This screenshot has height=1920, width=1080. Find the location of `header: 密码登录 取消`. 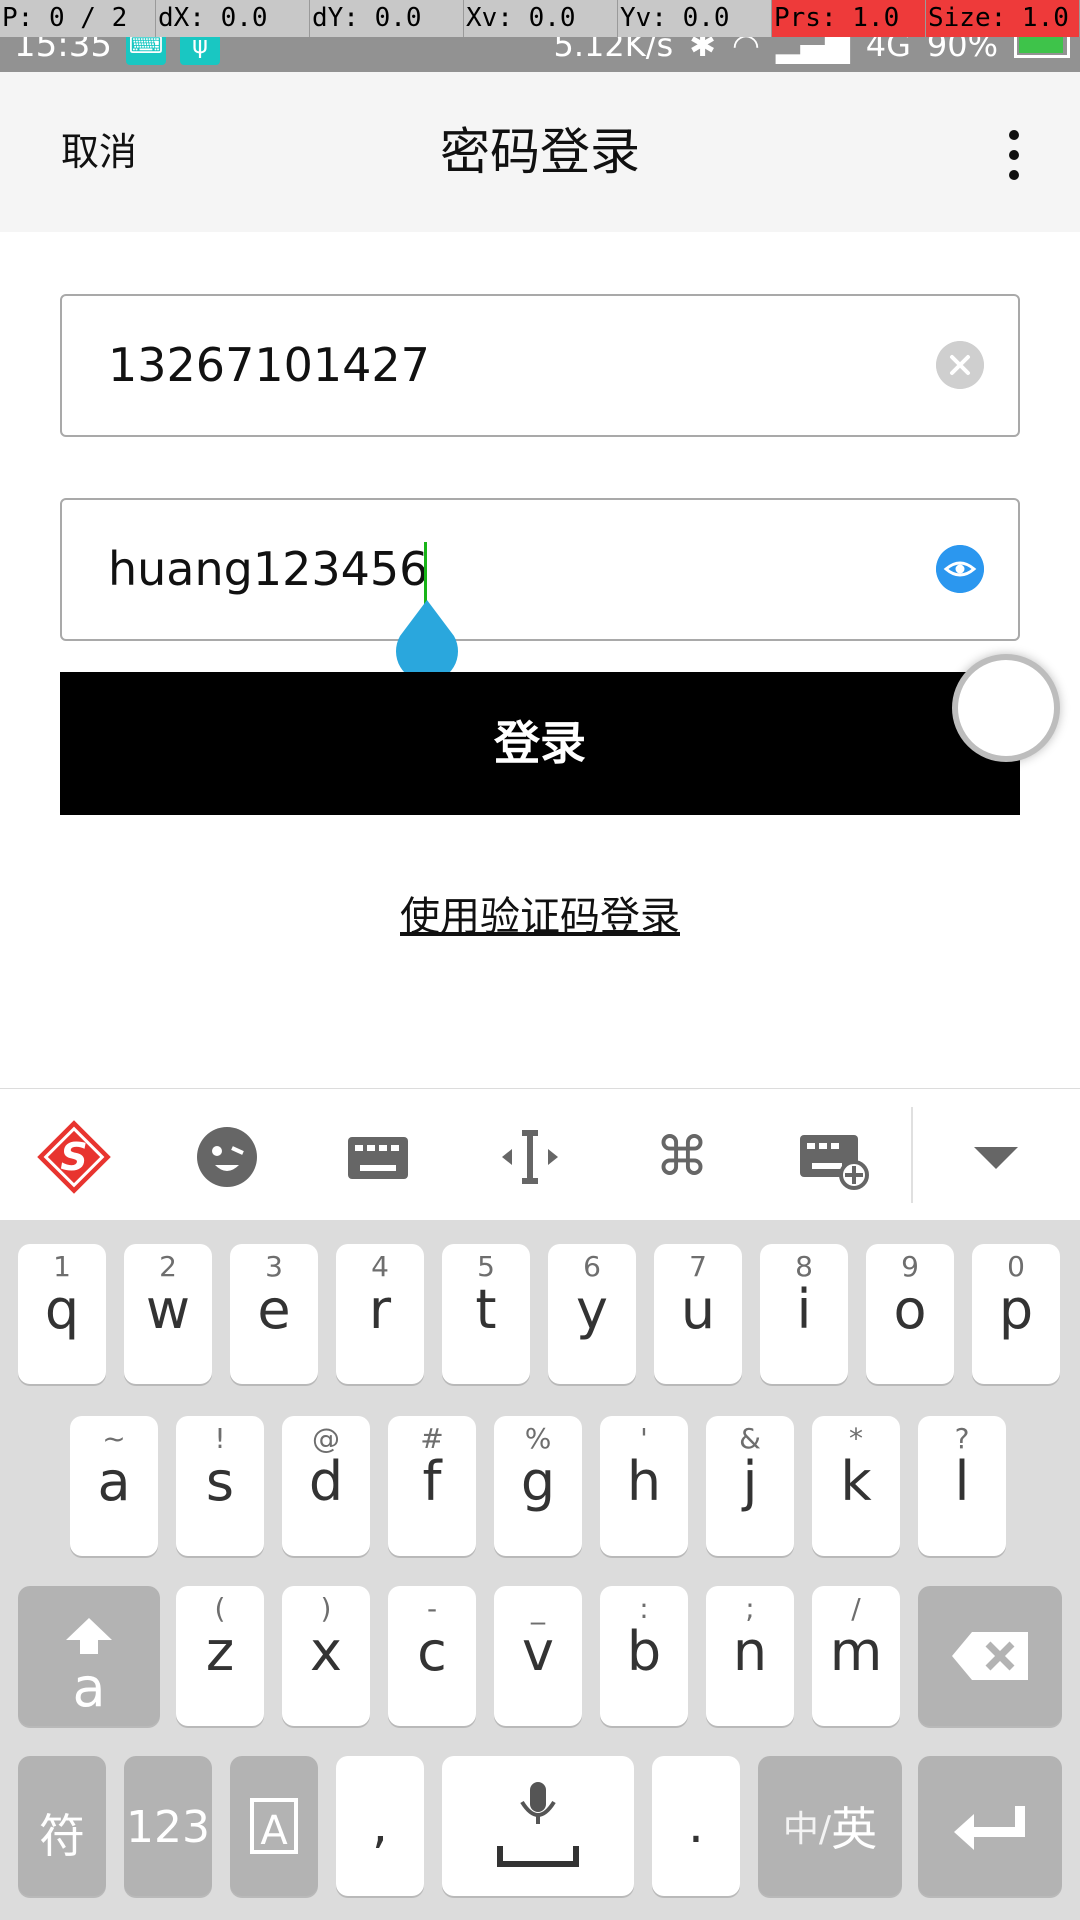

header: 密码登录 取消 is located at coordinates (540, 152).